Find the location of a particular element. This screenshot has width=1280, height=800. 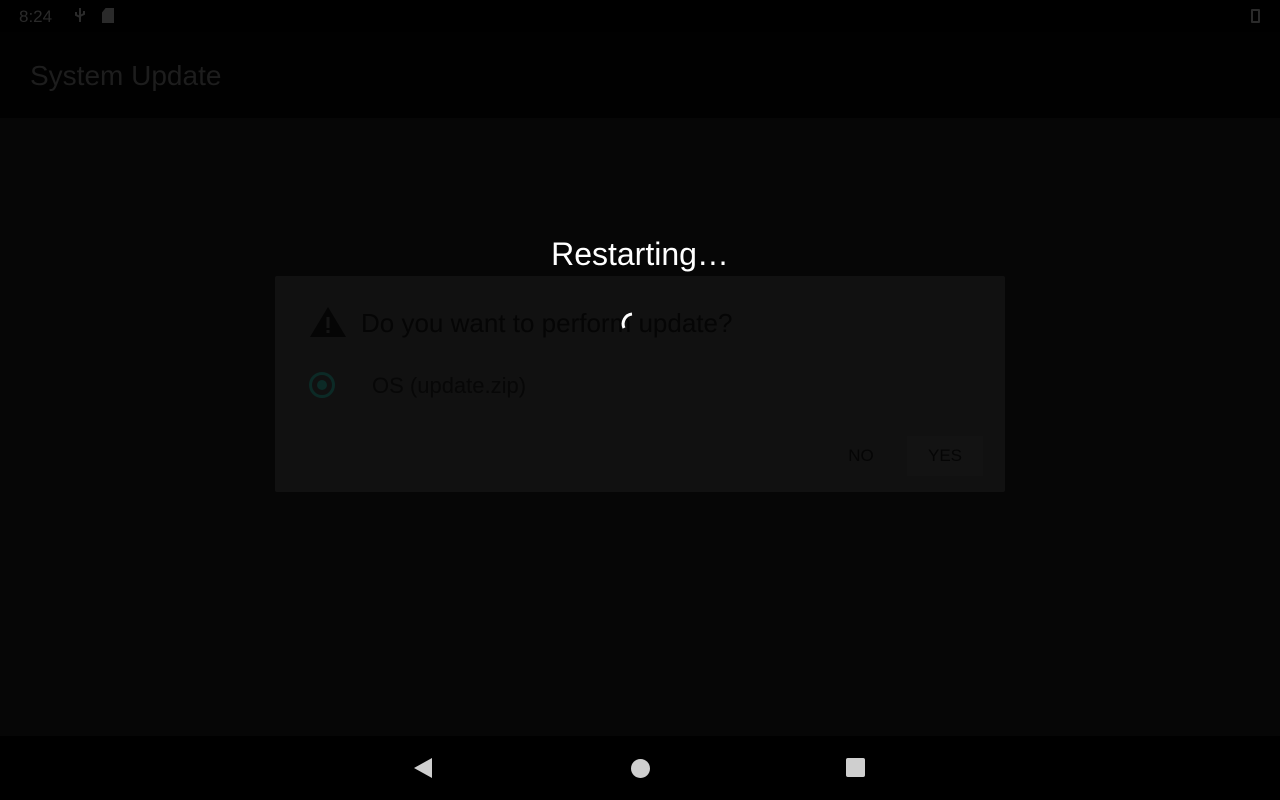

home-icon is located at coordinates (640, 768).